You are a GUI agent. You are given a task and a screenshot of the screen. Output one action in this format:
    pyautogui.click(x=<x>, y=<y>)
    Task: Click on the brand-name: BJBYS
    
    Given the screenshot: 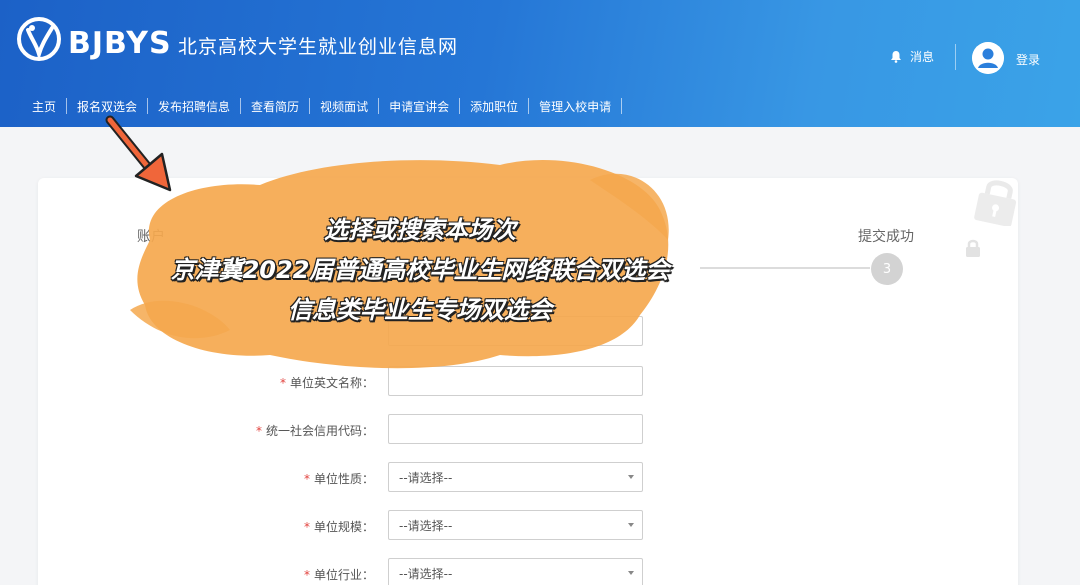 What is the action you would take?
    pyautogui.click(x=120, y=43)
    